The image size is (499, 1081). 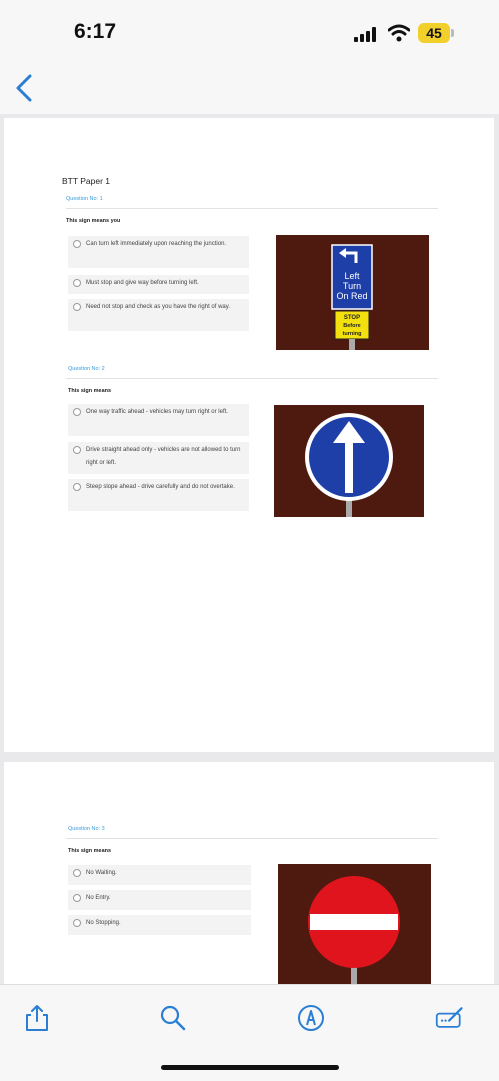 What do you see at coordinates (86, 829) in the screenshot?
I see `question-number: Question No: 3` at bounding box center [86, 829].